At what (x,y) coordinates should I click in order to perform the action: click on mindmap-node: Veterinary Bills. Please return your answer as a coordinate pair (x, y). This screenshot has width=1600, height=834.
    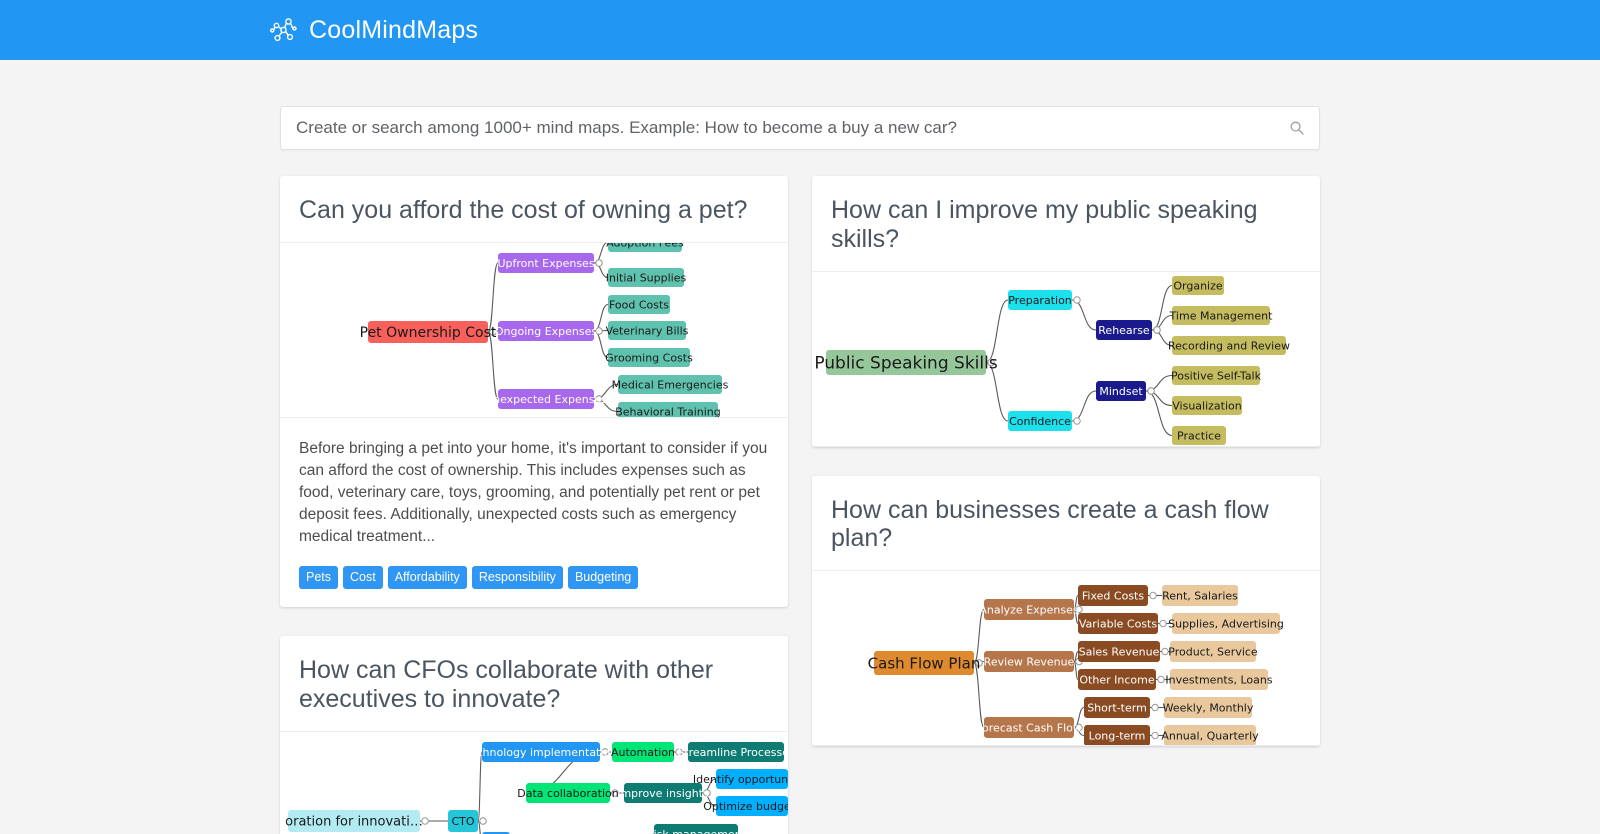
    Looking at the image, I should click on (647, 330).